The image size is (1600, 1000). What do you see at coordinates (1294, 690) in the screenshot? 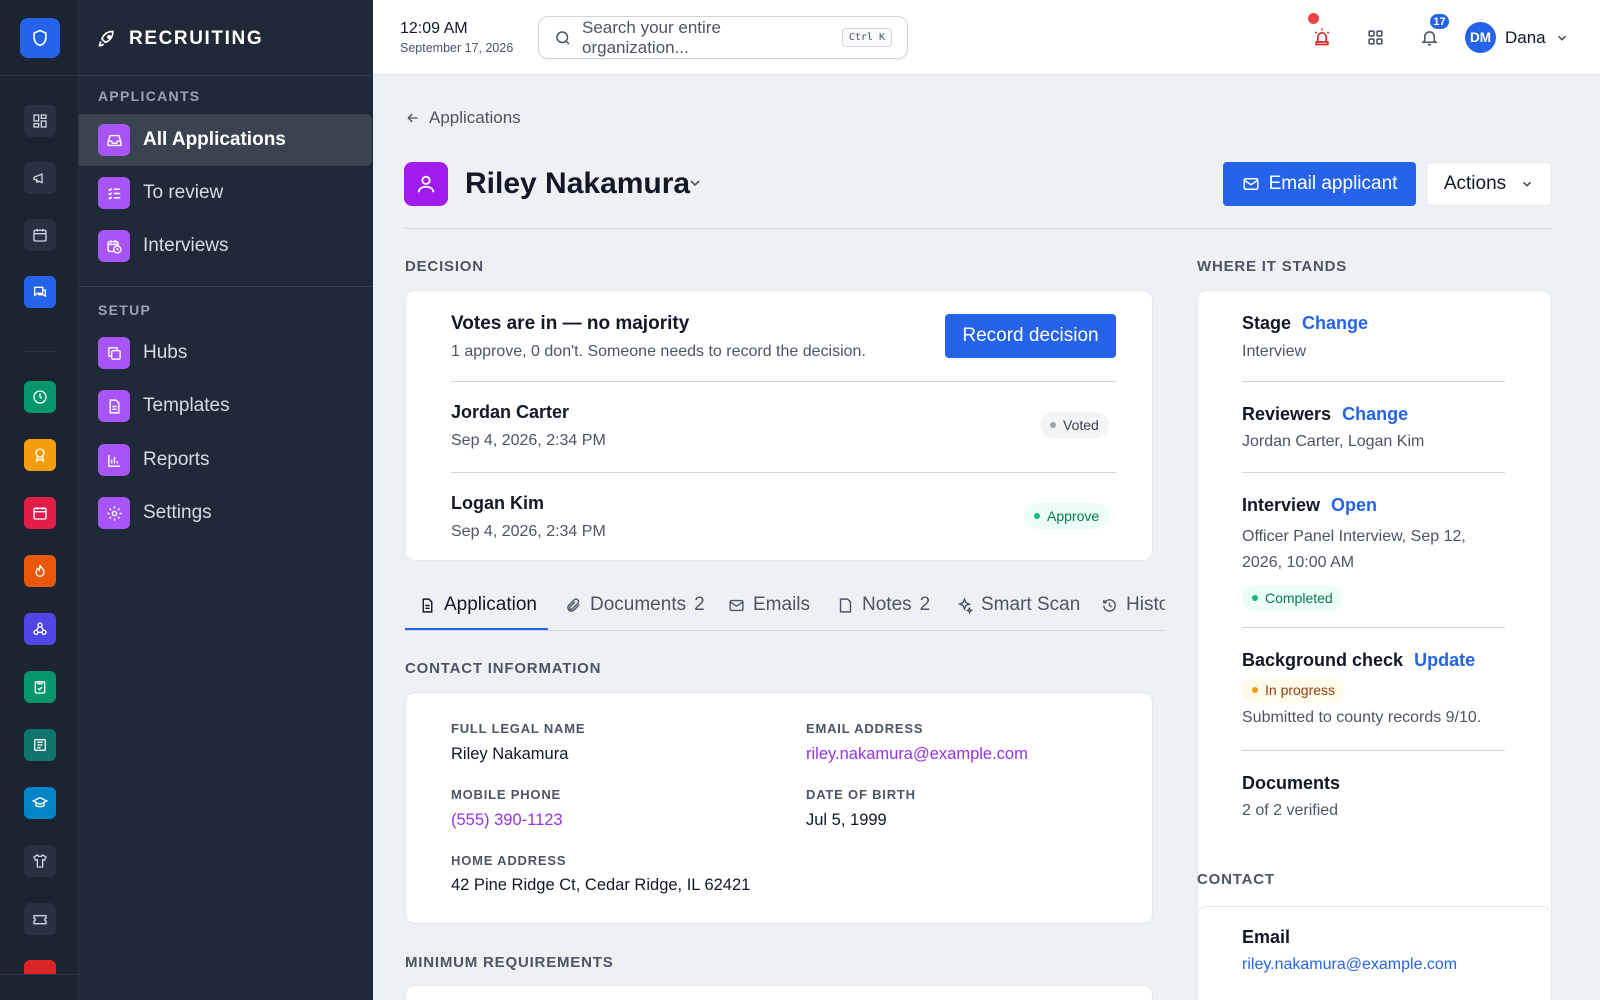
I see `status-badge: In progress` at bounding box center [1294, 690].